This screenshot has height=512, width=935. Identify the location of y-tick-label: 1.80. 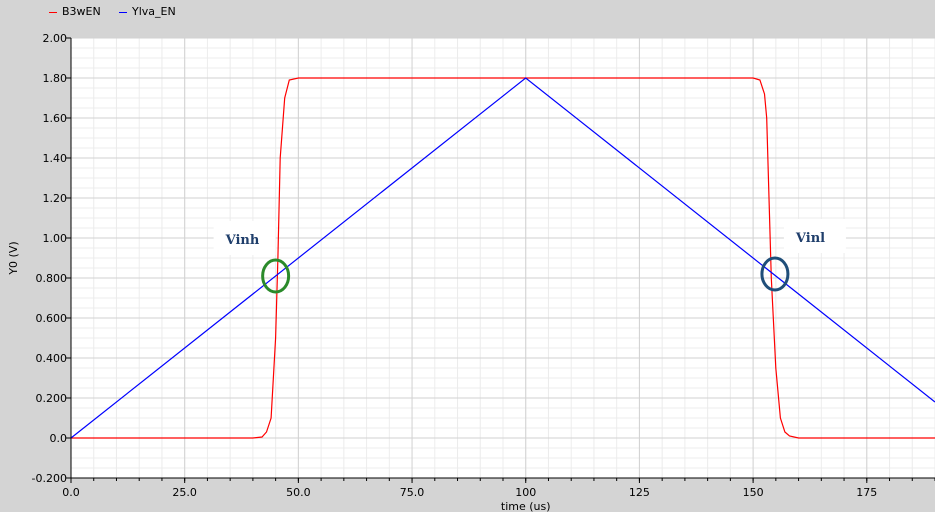
(55, 78).